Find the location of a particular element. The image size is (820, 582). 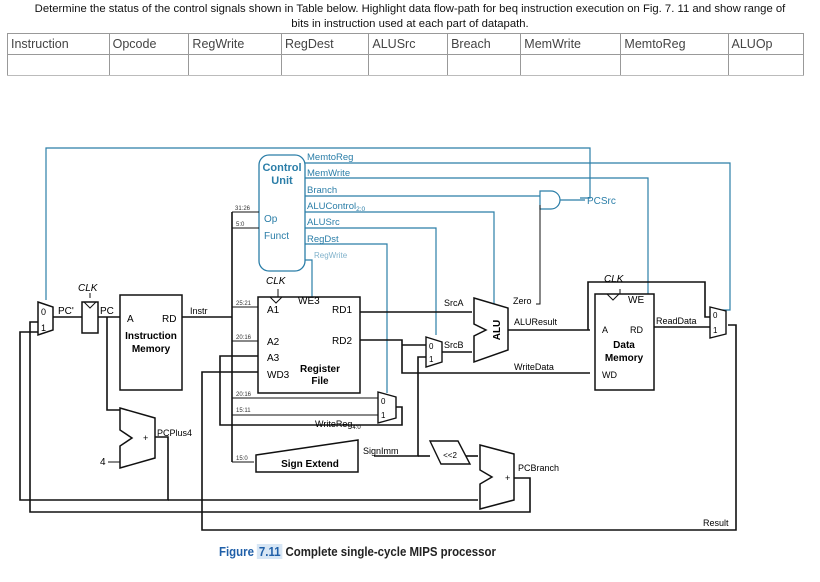

memtoreg-mux-0: 0 is located at coordinates (715, 315).